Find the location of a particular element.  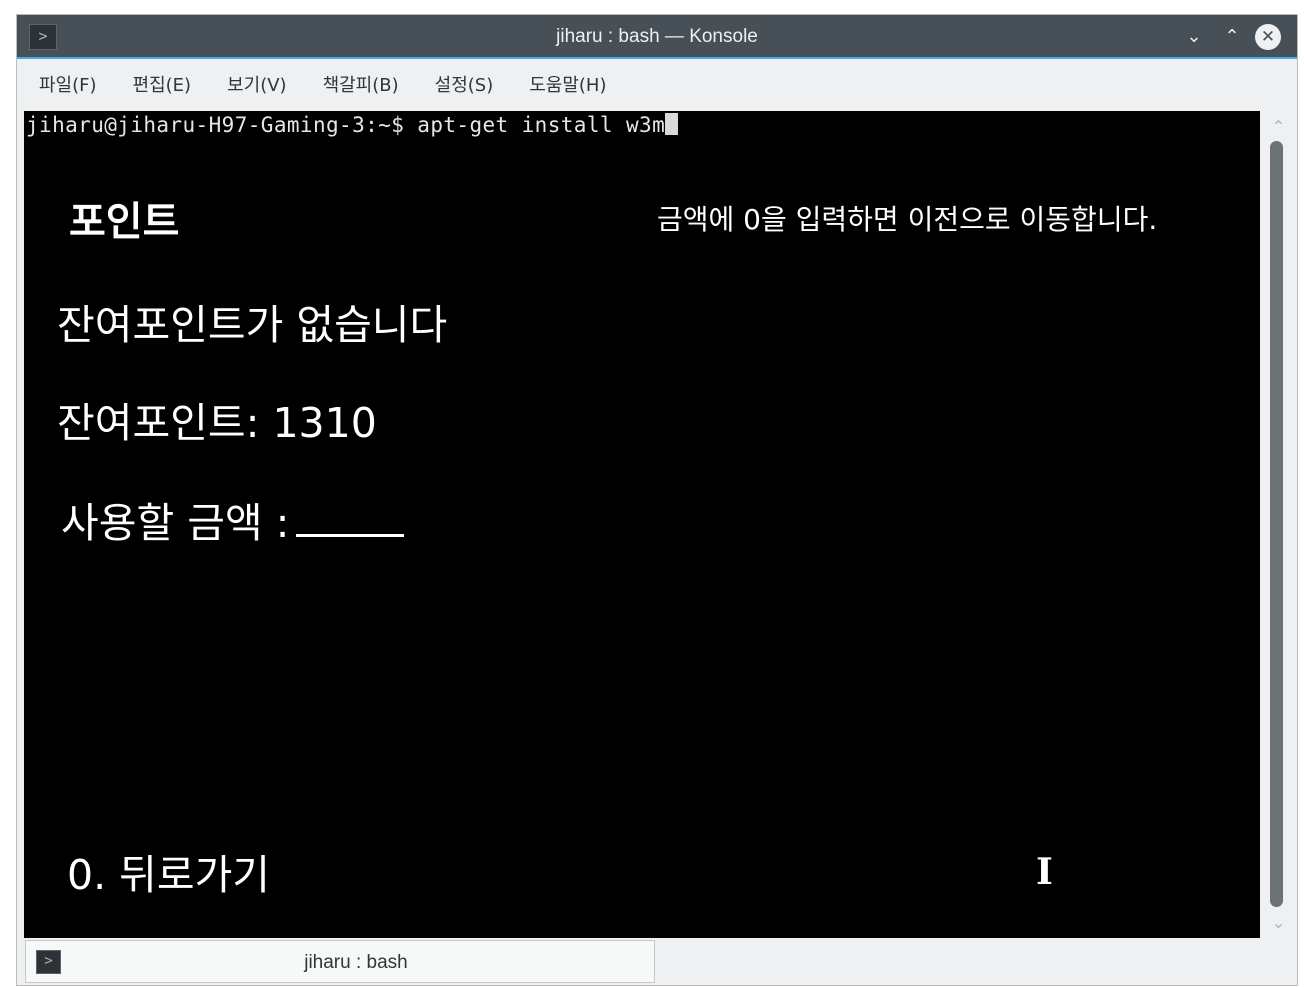

close-icon: ✕ is located at coordinates (1268, 37).